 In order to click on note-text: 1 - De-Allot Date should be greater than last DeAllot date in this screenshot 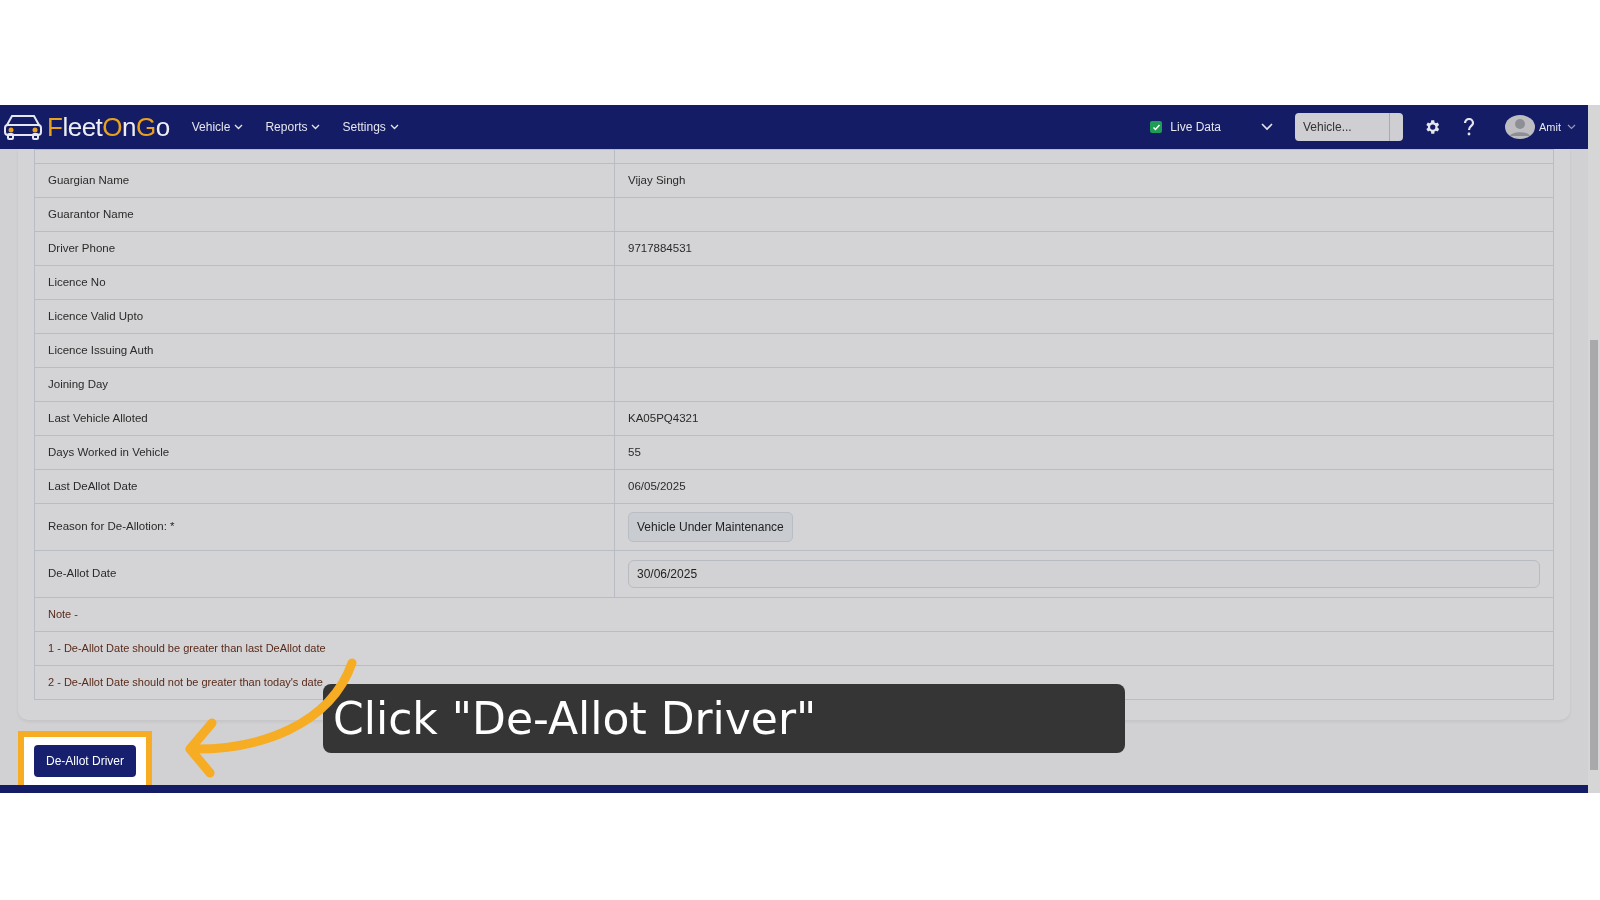, I will do `click(794, 648)`.